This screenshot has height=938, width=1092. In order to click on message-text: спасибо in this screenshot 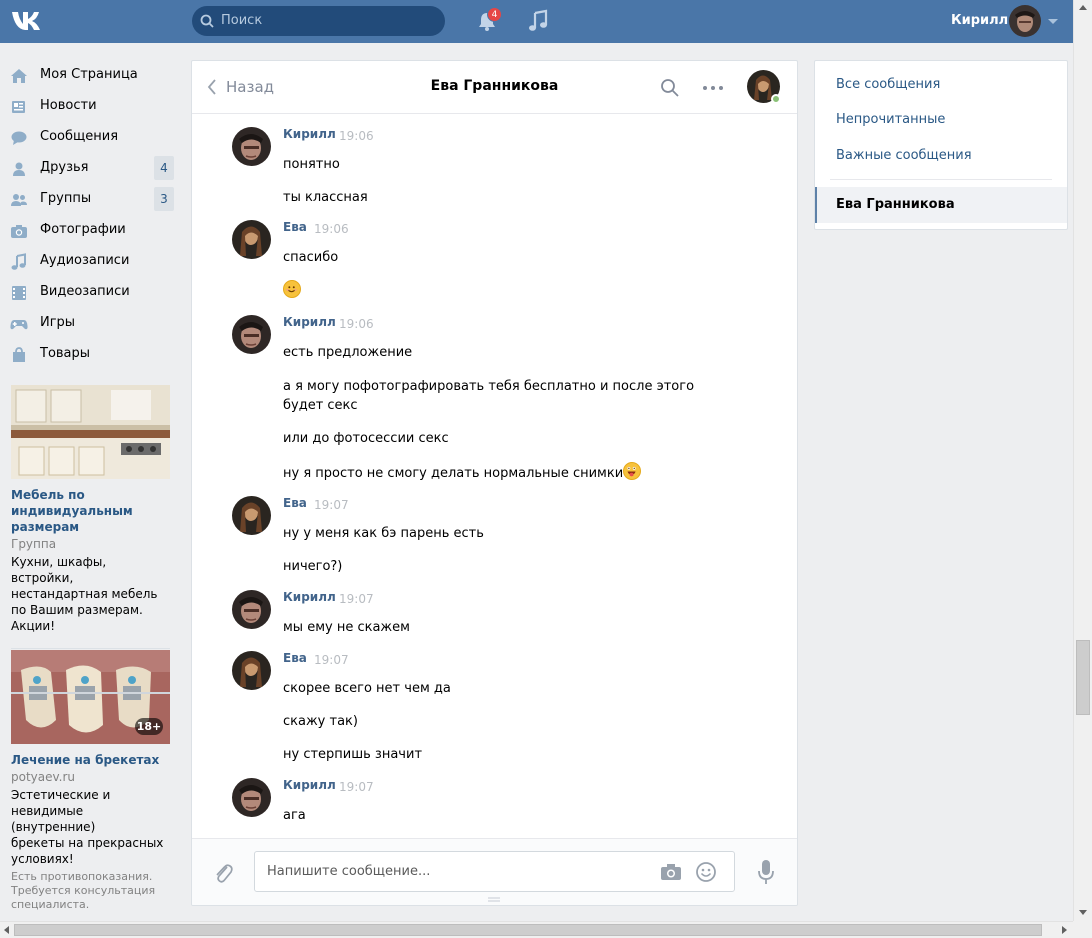, I will do `click(310, 257)`.